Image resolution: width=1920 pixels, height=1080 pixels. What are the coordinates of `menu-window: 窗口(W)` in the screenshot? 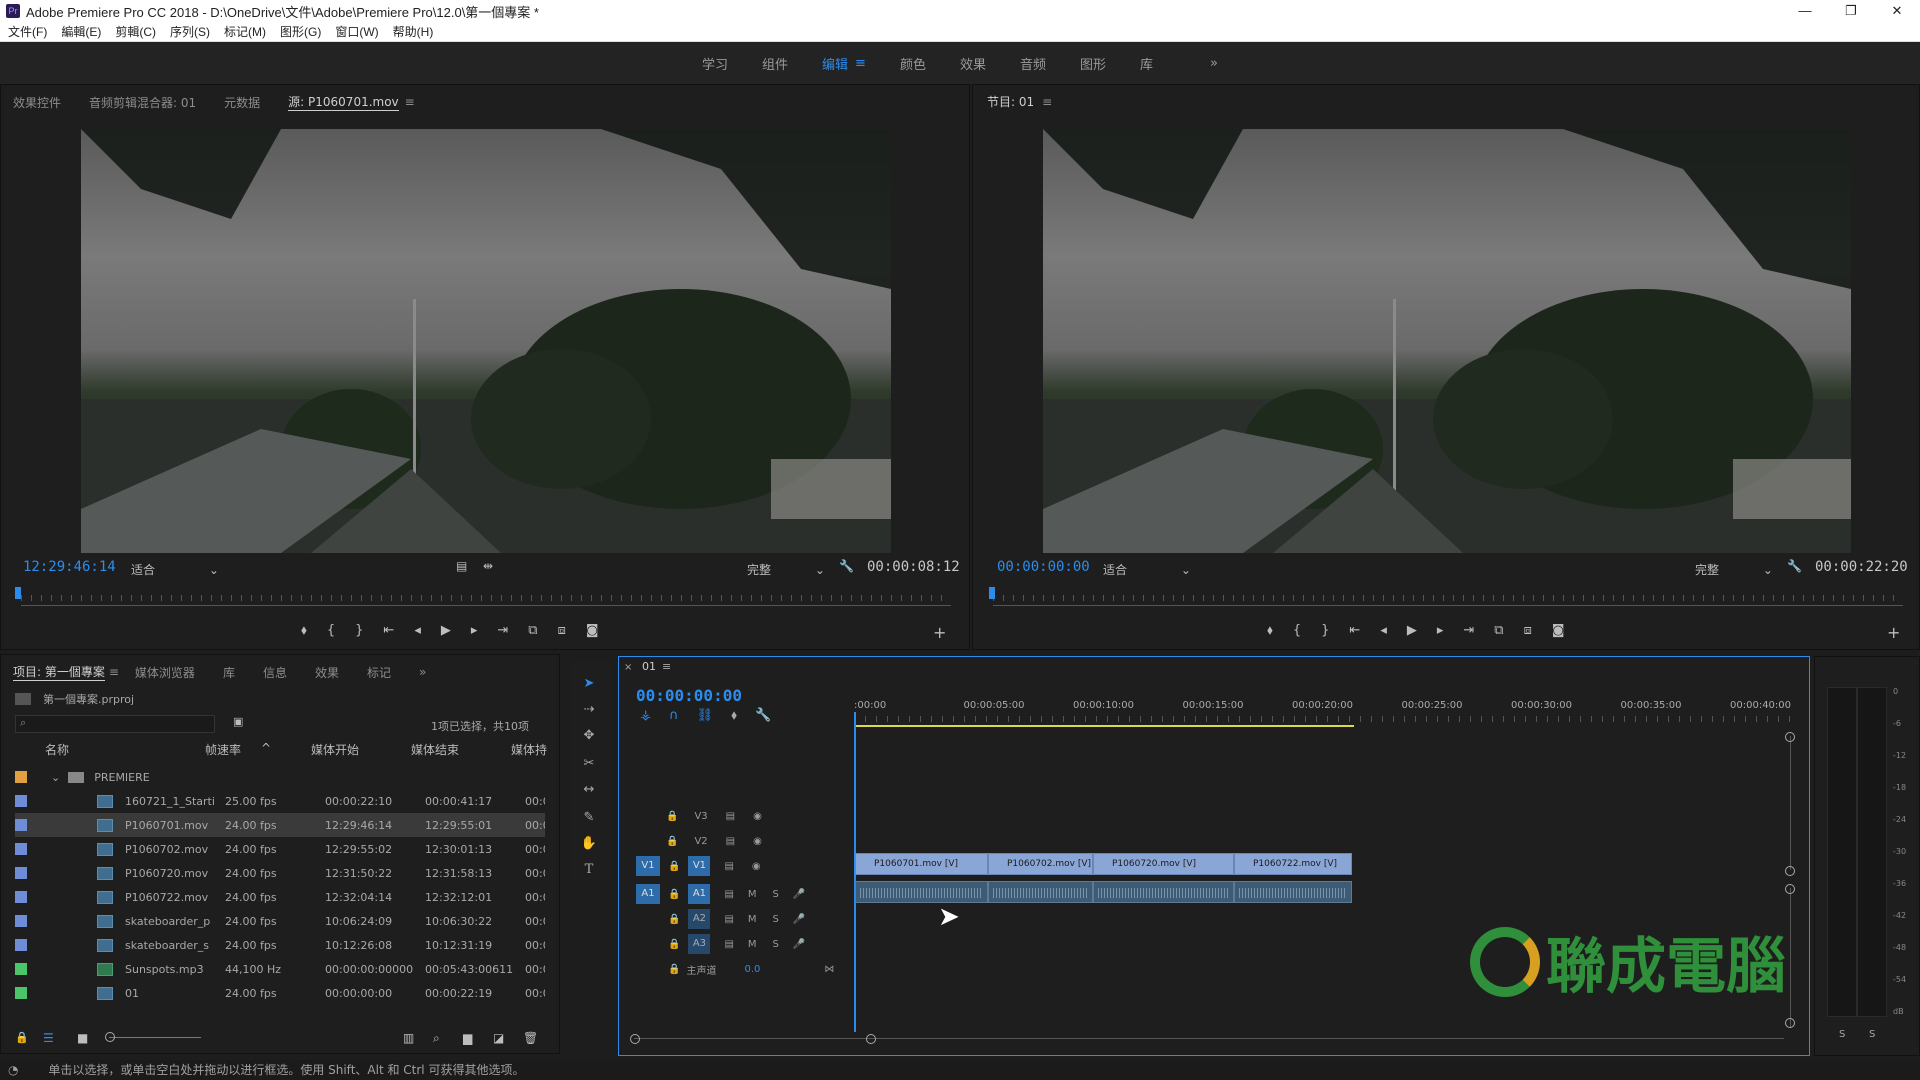 It's located at (356, 31).